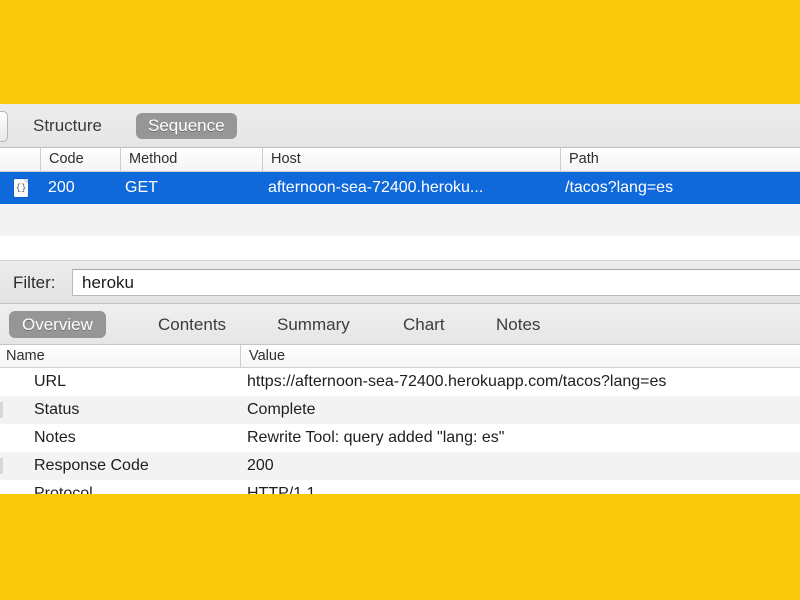 Image resolution: width=800 pixels, height=600 pixels. Describe the element at coordinates (680, 159) in the screenshot. I see `column-header-path: Path` at that location.